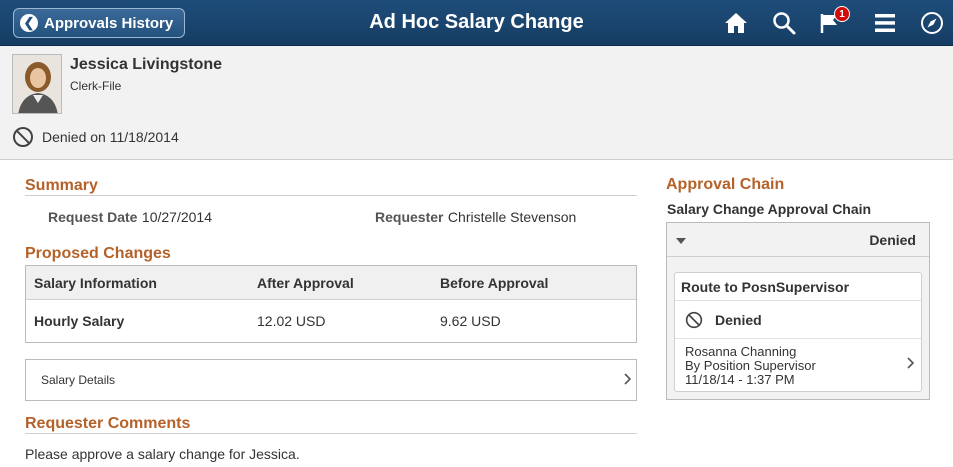 Image resolution: width=953 pixels, height=467 pixels. I want to click on table-row: Hourly Salary 12.02 USD 9.62 USD, so click(331, 321).